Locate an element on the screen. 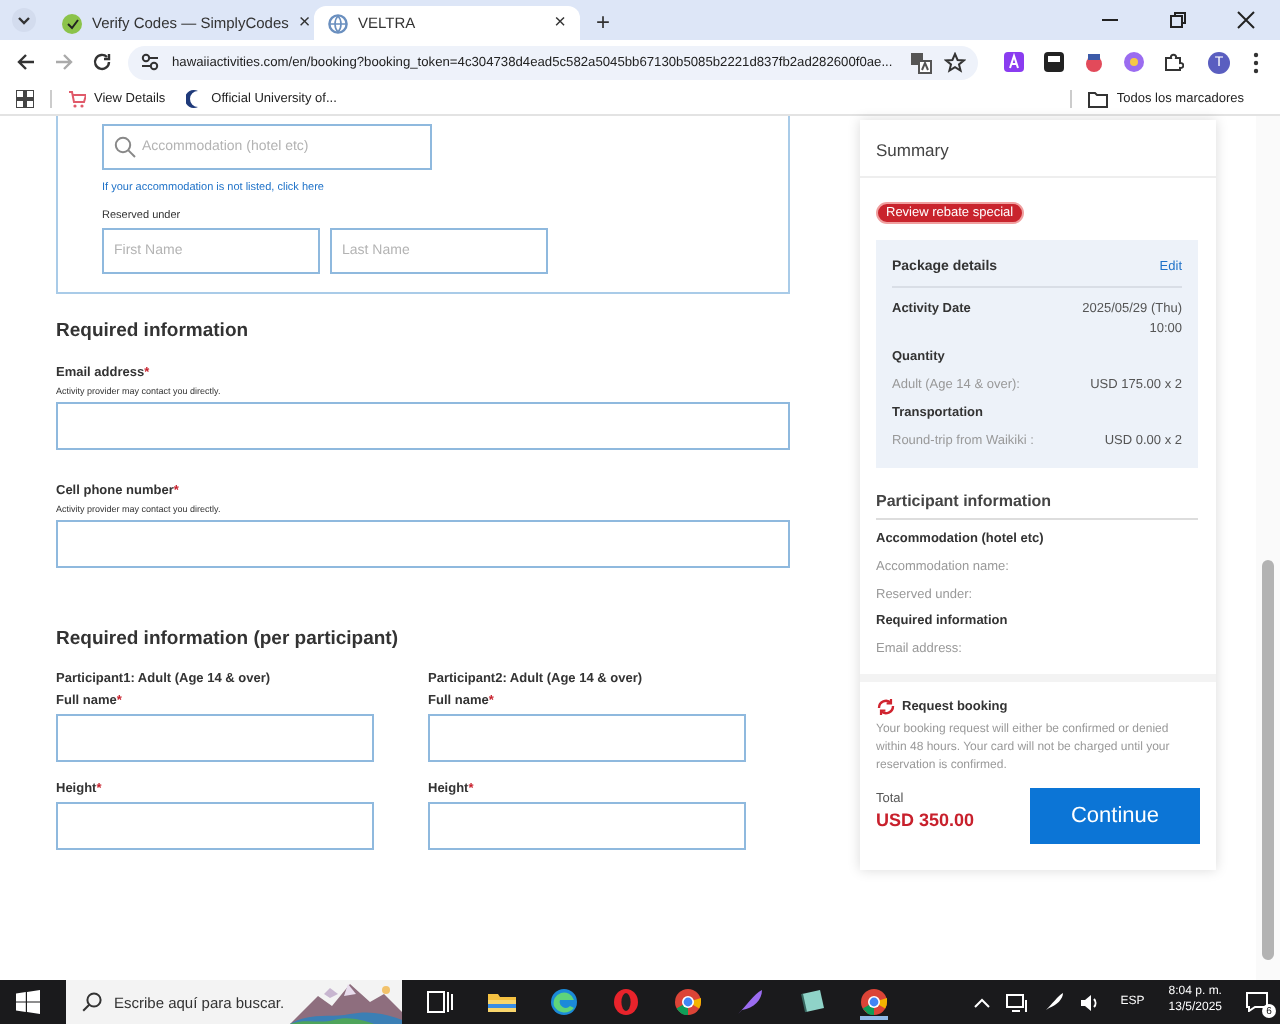 This screenshot has height=1024, width=1280. new-tab-button: + is located at coordinates (603, 25).